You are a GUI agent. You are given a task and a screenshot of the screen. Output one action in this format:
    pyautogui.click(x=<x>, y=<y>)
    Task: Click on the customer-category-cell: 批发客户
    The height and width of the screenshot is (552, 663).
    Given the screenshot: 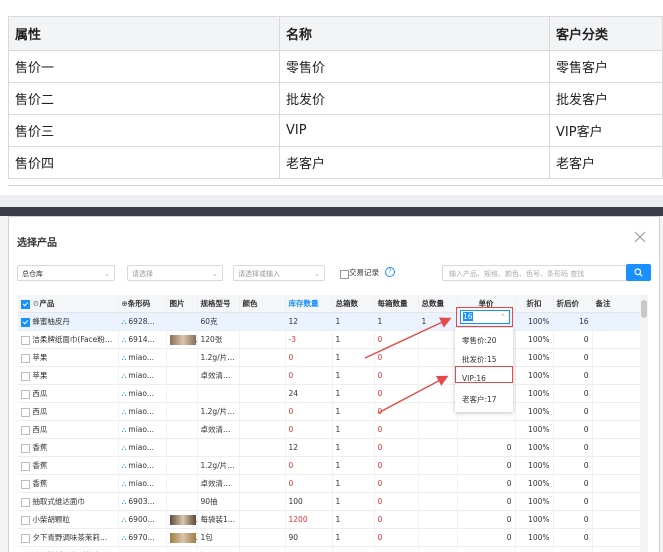 What is the action you would take?
    pyautogui.click(x=606, y=98)
    